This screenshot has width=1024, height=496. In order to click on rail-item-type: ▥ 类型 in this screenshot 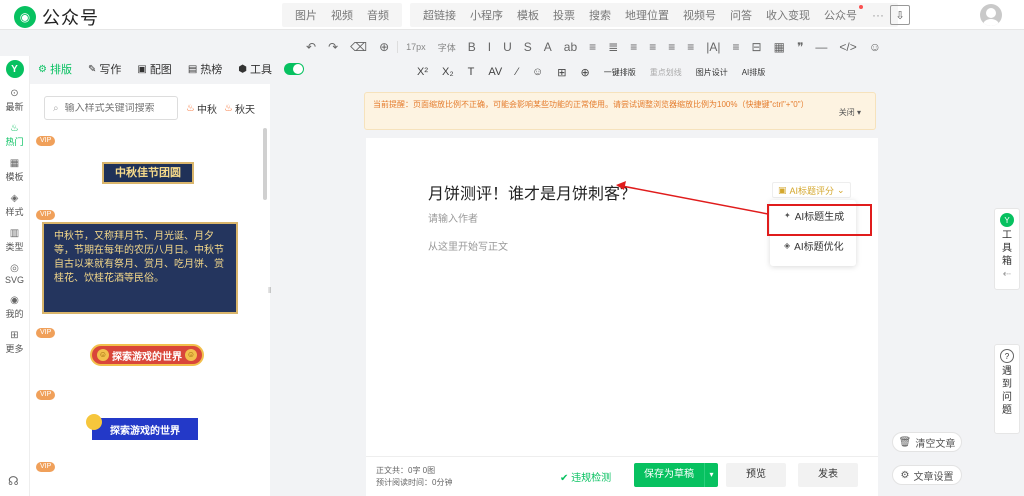, I will do `click(14, 240)`.